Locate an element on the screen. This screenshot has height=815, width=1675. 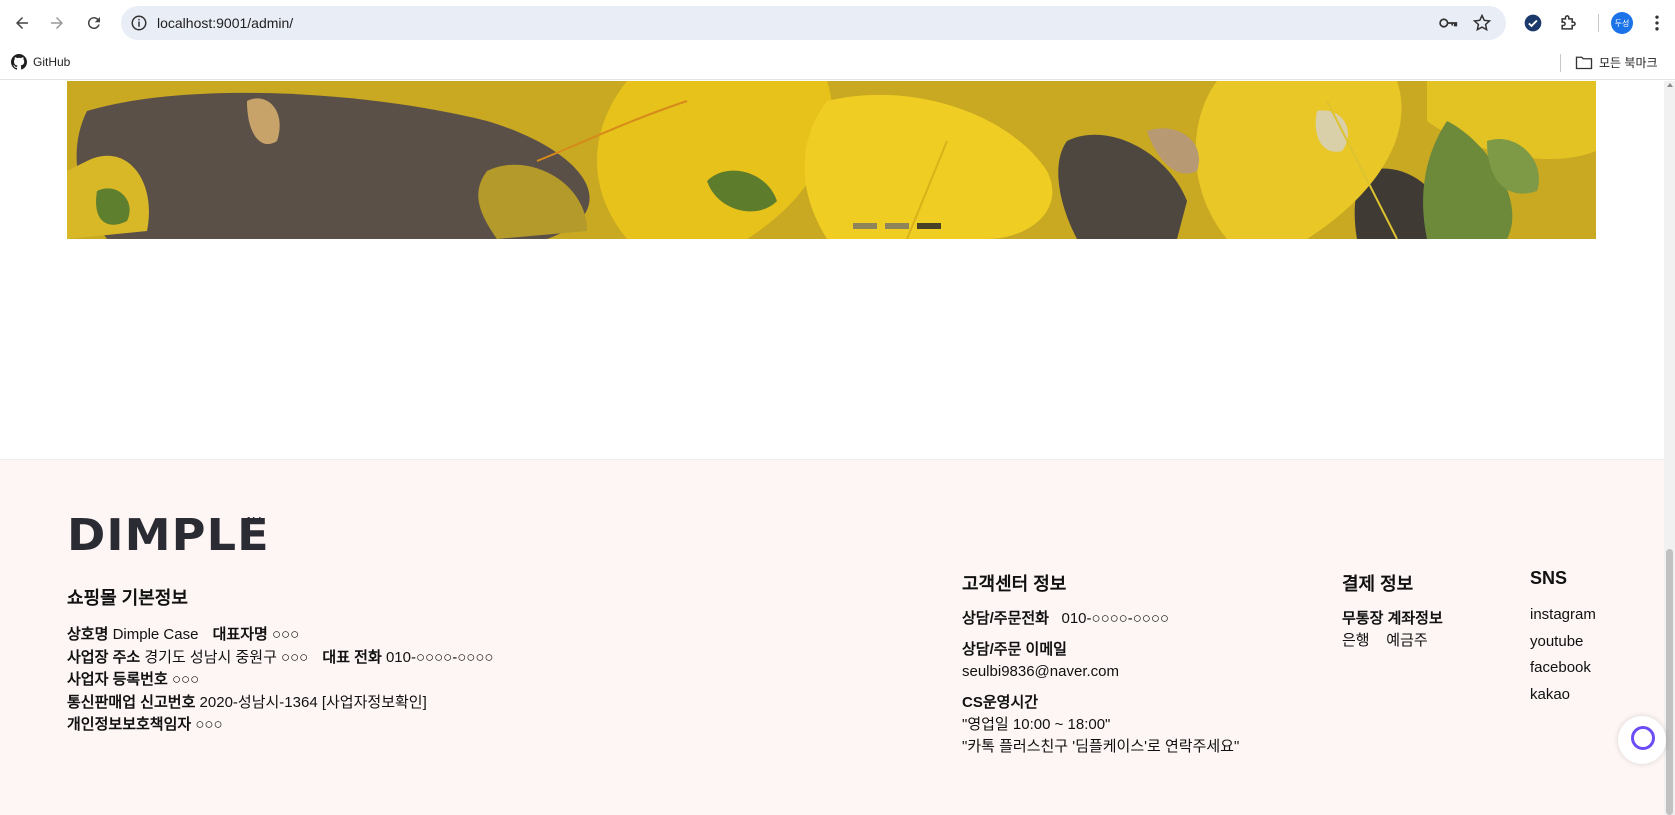
arrow-left-icon is located at coordinates (22, 23).